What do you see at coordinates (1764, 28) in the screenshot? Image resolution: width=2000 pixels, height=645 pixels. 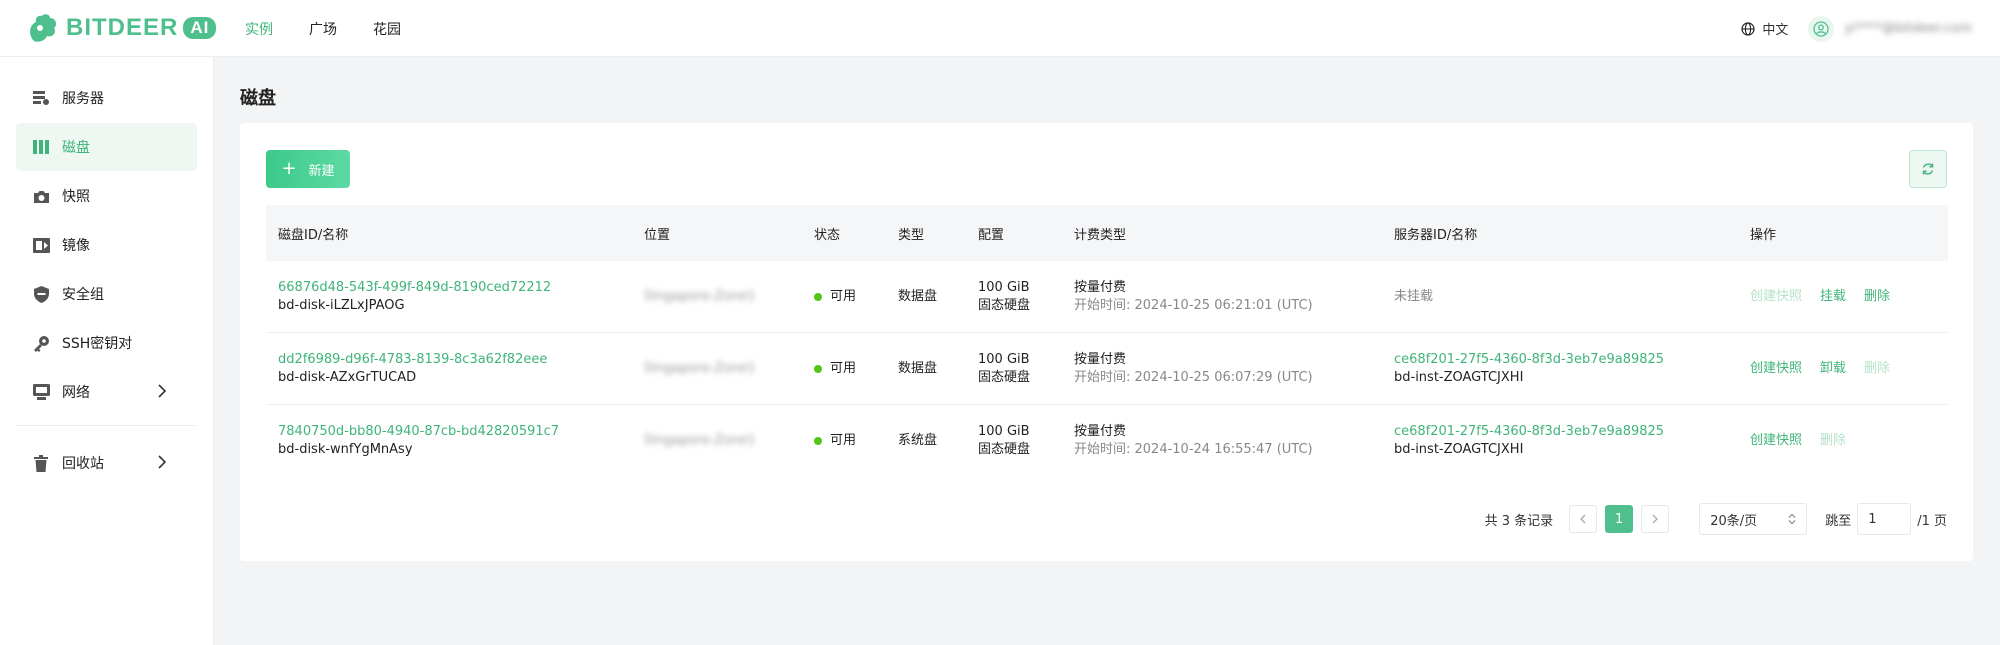 I see `language-switcher: 中文` at bounding box center [1764, 28].